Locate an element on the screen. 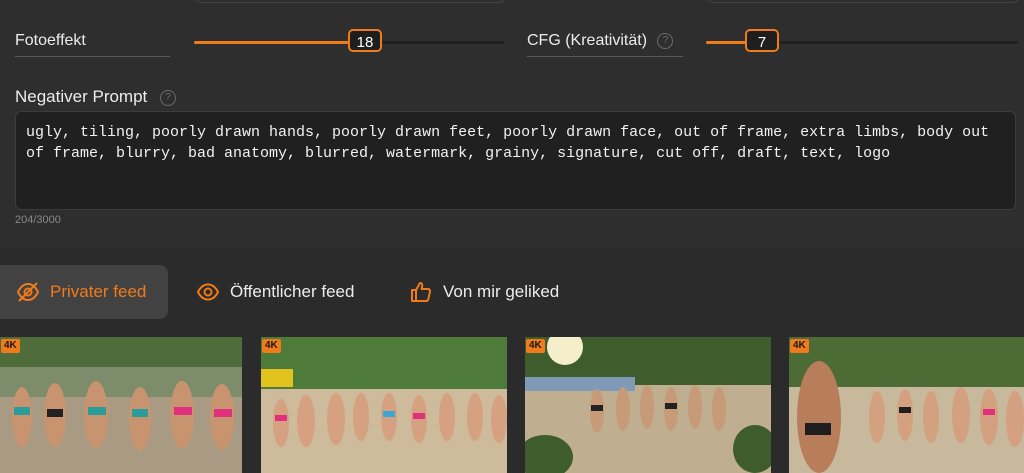 The image size is (1024, 473). cfg-creativity-slider-thumb: 7 is located at coordinates (762, 40).